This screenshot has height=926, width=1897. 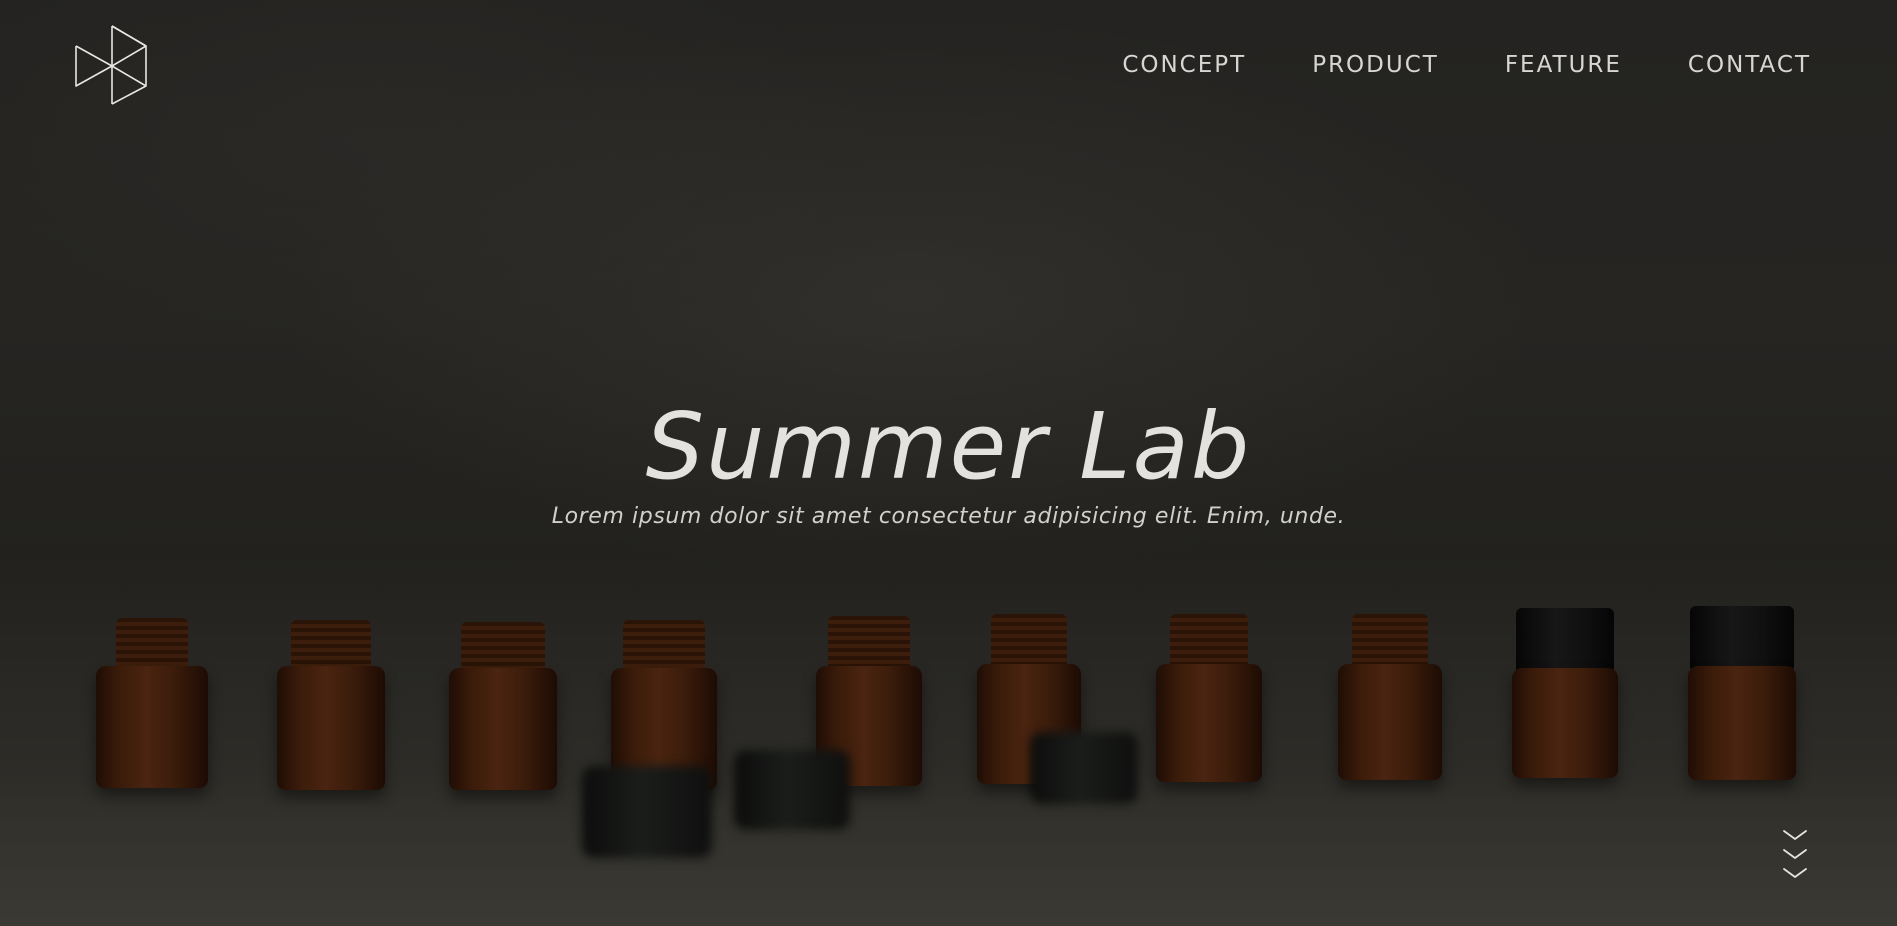 I want to click on nav-concept: CONCEPT, so click(x=1184, y=65).